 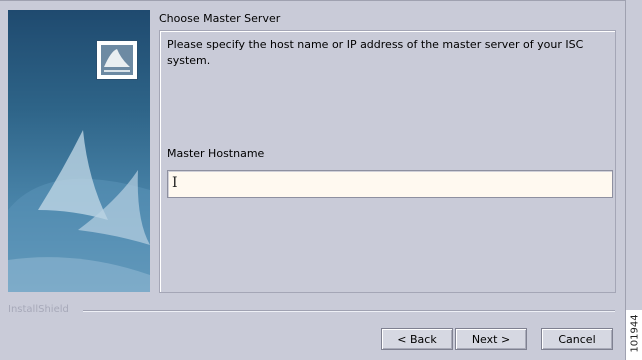 I want to click on installshield-label: InstallShield, so click(x=38, y=309).